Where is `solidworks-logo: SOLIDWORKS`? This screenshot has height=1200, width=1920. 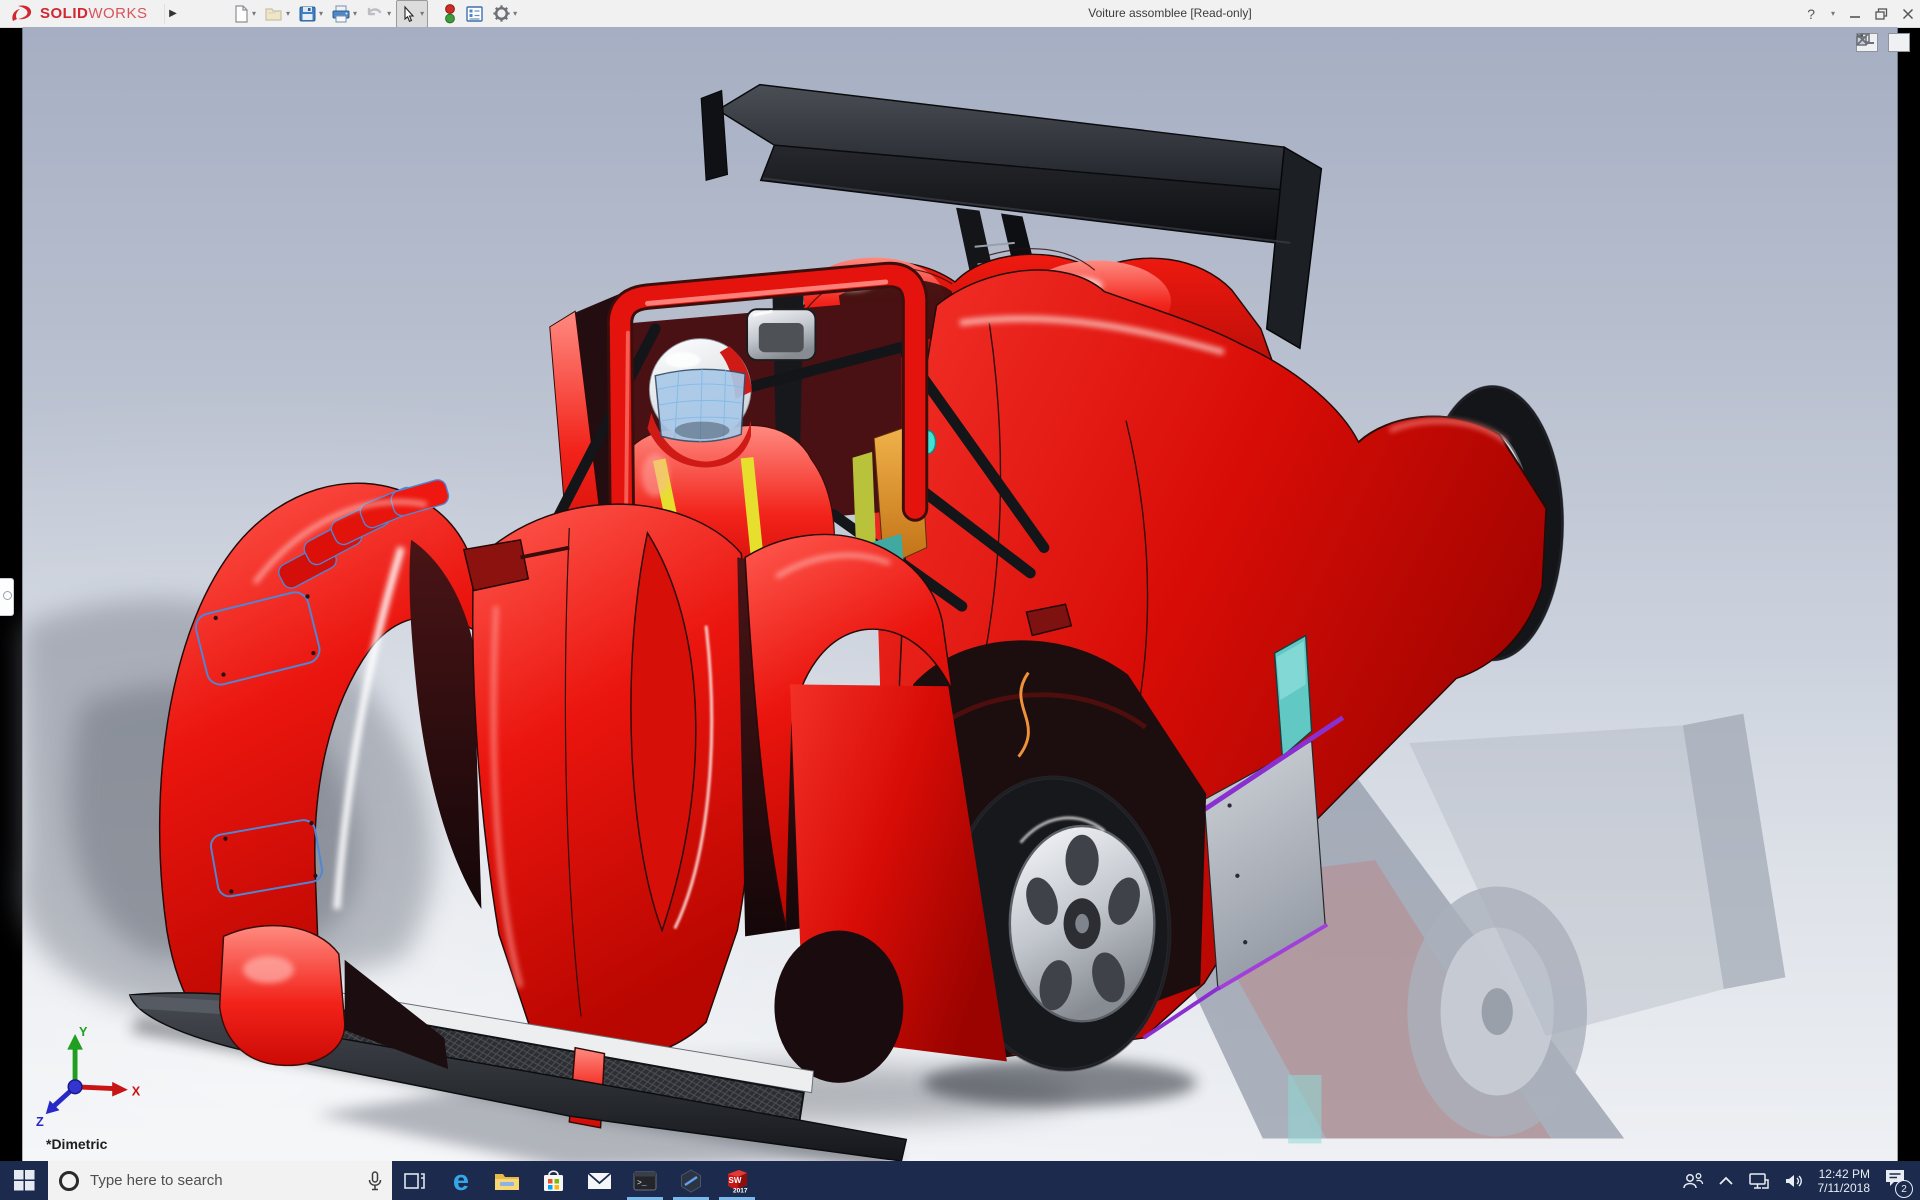
solidworks-logo: SOLIDWORKS is located at coordinates (80, 14).